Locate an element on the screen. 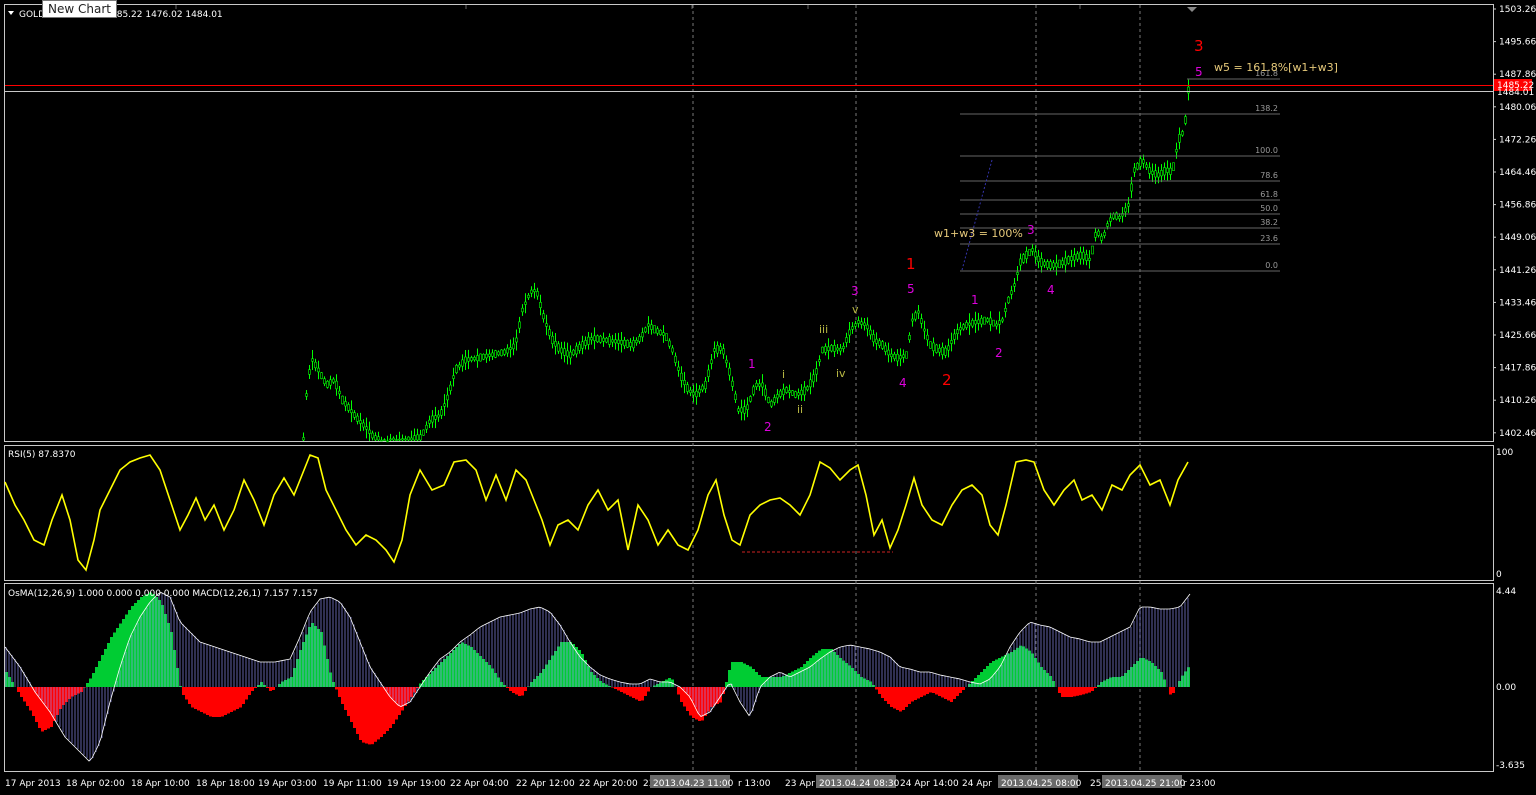  price-tick-label: 1503.26 is located at coordinates (1517, 10).